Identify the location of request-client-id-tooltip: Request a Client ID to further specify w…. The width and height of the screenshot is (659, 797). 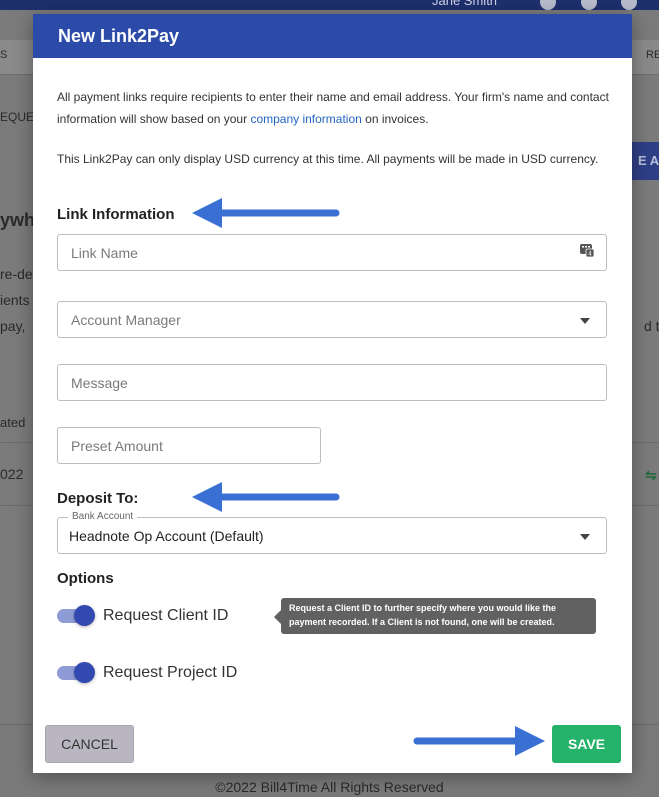
(435, 616).